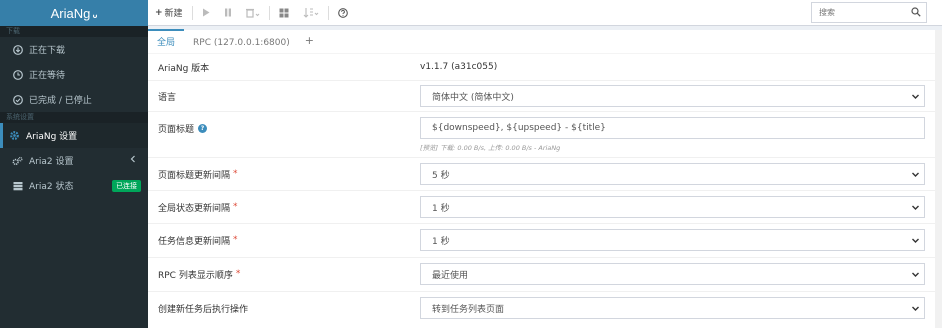 Image resolution: width=942 pixels, height=328 pixels. What do you see at coordinates (194, 175) in the screenshot?
I see `setting-label-text: 页面标题更新间隔` at bounding box center [194, 175].